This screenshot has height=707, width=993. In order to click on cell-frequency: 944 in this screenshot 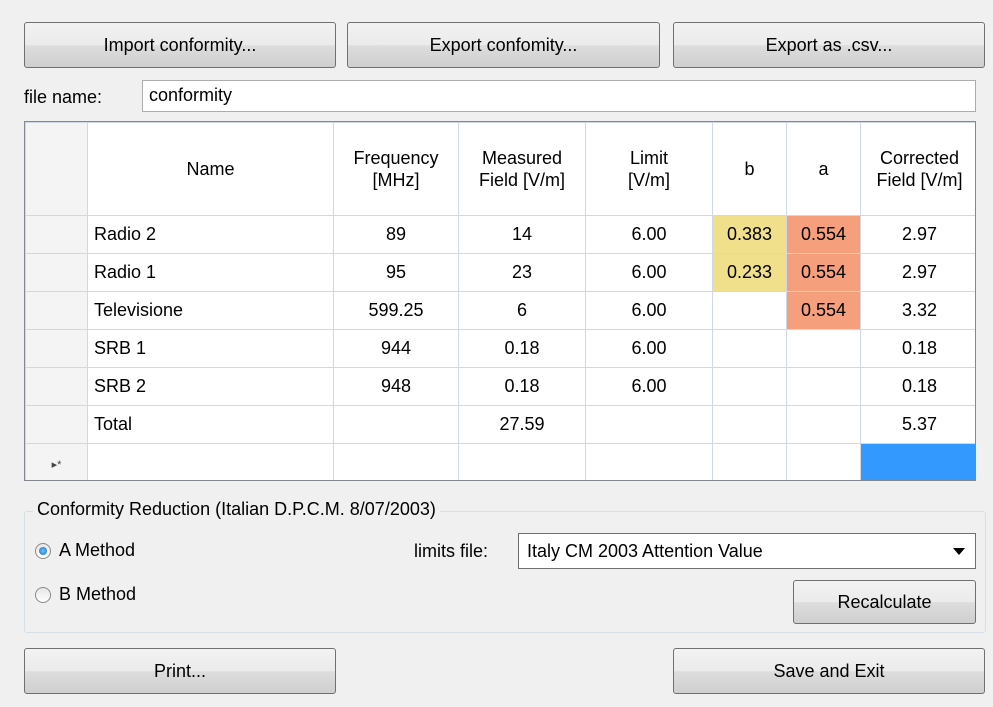, I will do `click(396, 348)`.